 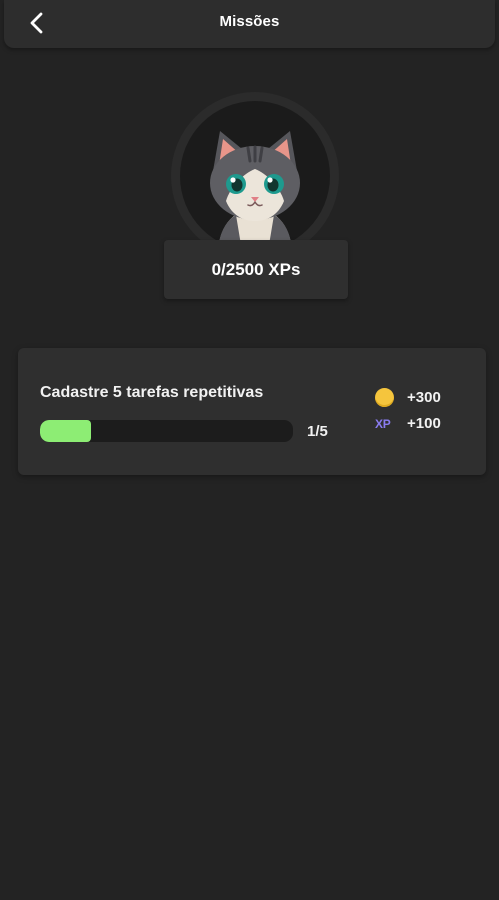 I want to click on reward-xp-value: +100, so click(x=424, y=423).